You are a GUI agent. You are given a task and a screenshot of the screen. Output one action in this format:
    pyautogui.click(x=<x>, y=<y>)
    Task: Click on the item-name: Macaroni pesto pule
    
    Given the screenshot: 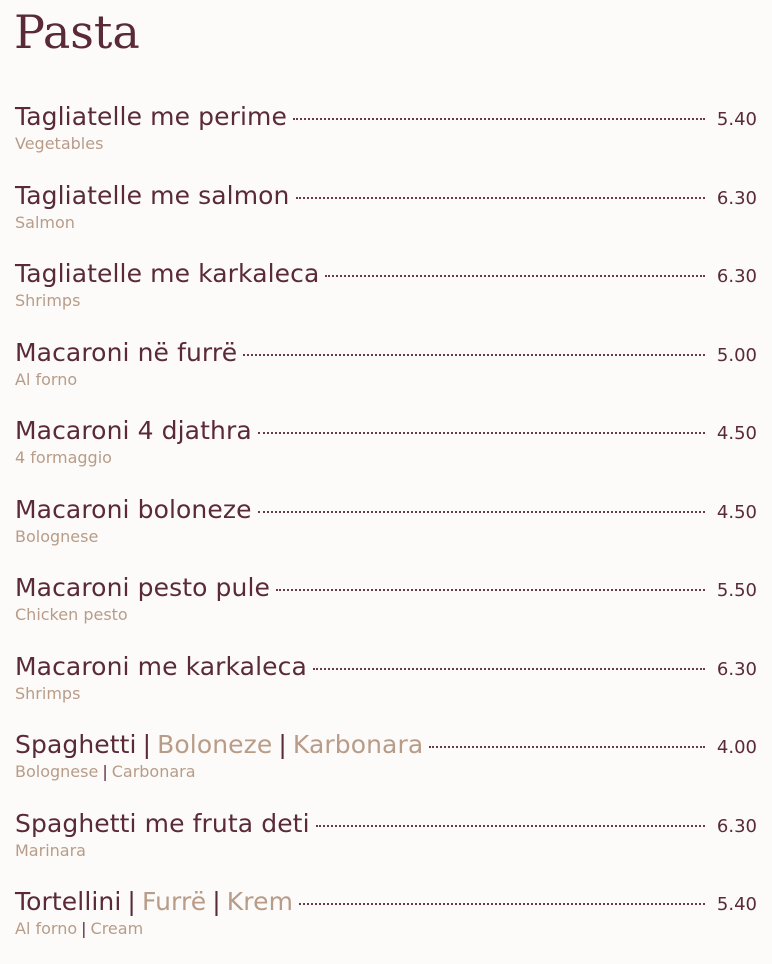 What is the action you would take?
    pyautogui.click(x=142, y=587)
    